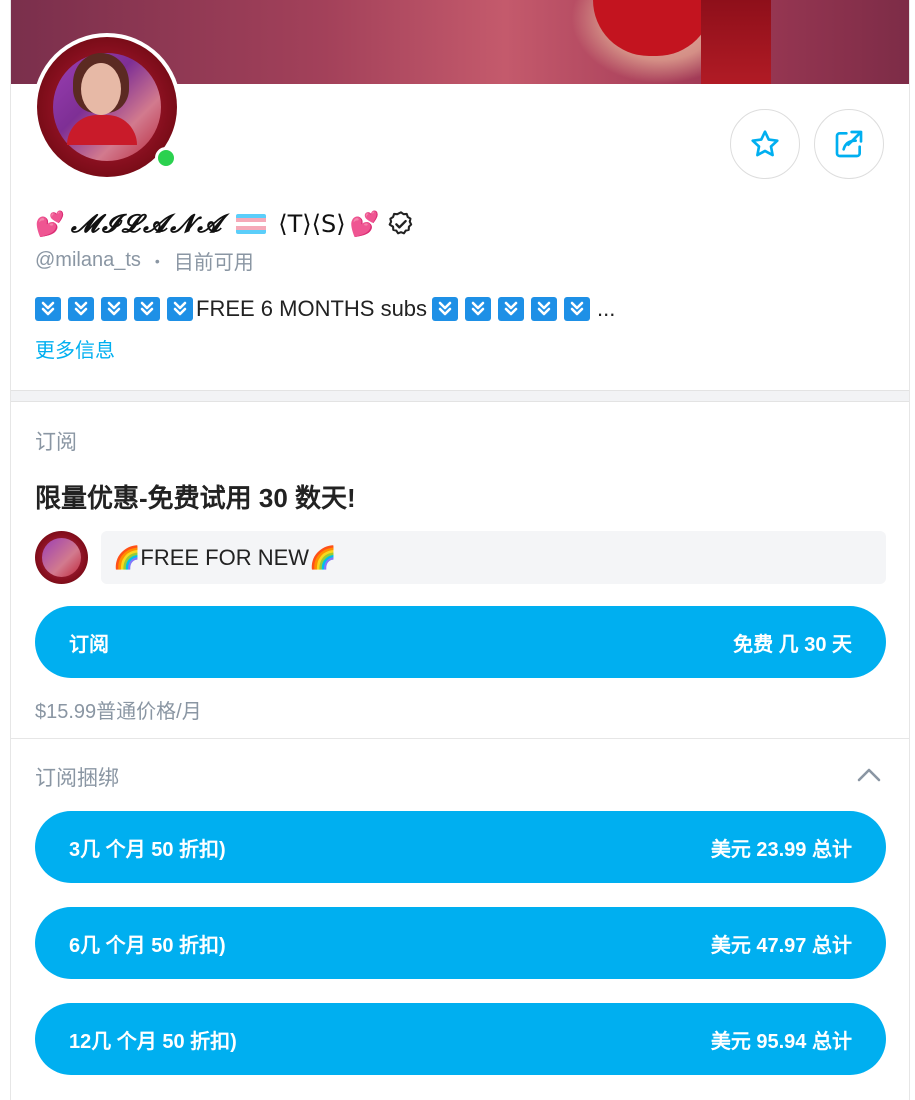 This screenshot has height=1100, width=915. I want to click on message-avatar, so click(61, 557).